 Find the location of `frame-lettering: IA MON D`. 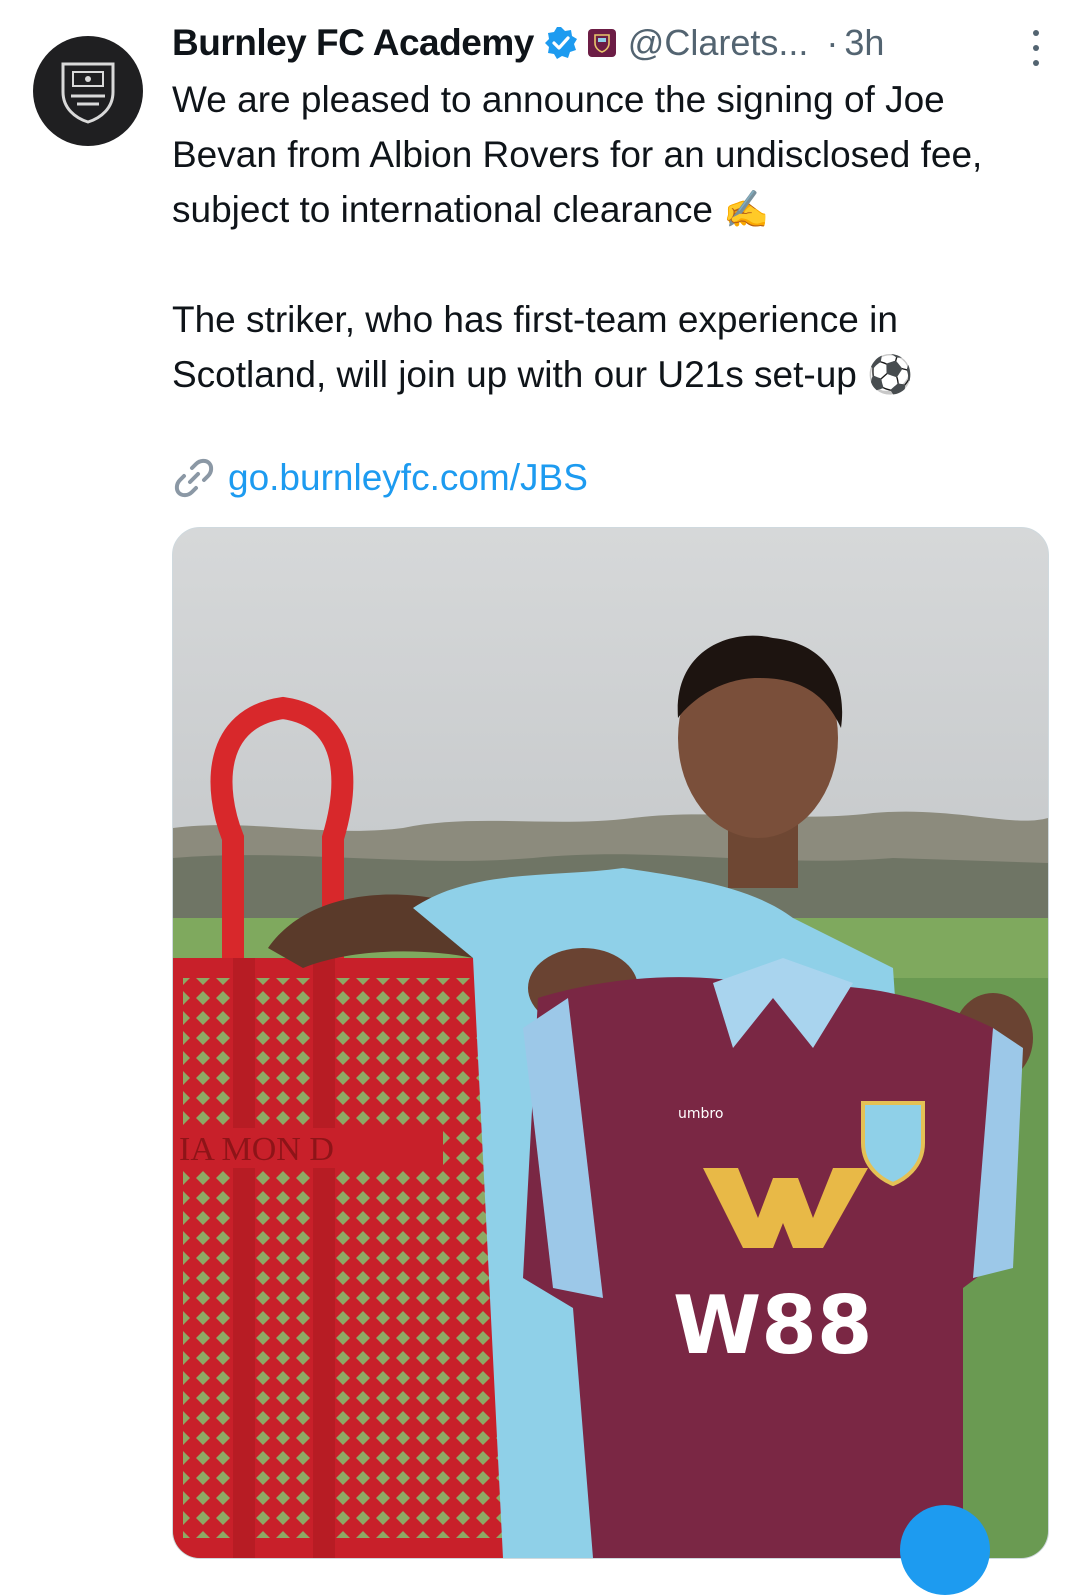

frame-lettering: IA MON D is located at coordinates (256, 1149).